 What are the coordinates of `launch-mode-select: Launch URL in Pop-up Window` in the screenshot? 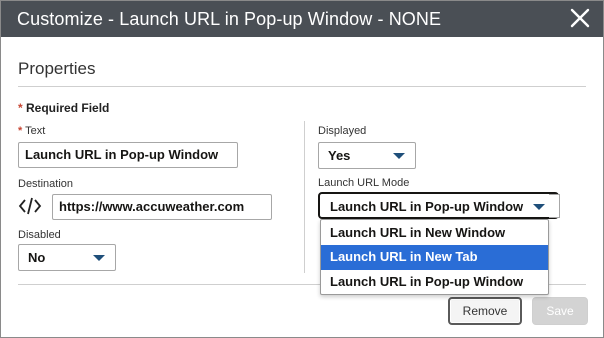 It's located at (438, 205).